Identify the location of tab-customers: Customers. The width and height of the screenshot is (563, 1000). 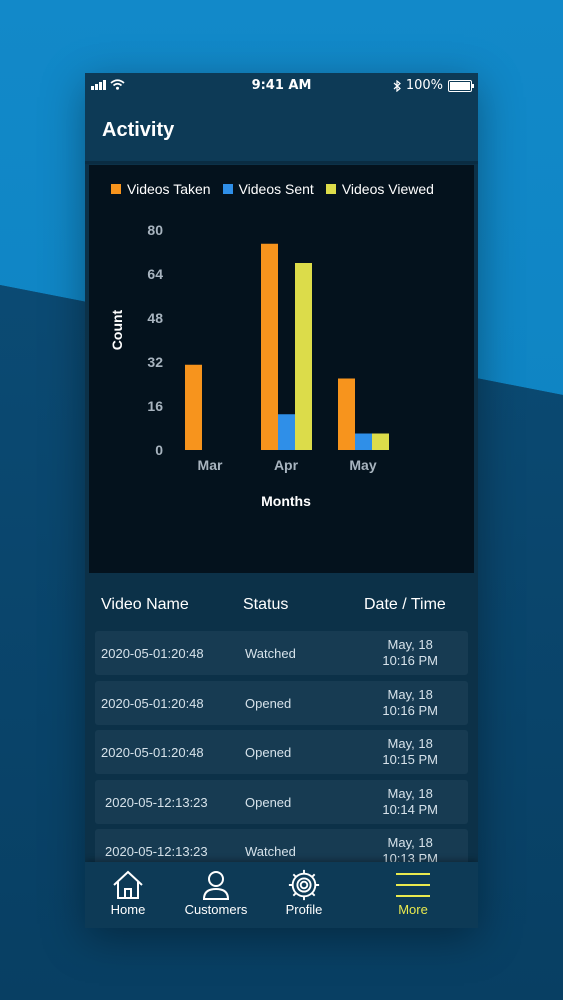
(216, 892).